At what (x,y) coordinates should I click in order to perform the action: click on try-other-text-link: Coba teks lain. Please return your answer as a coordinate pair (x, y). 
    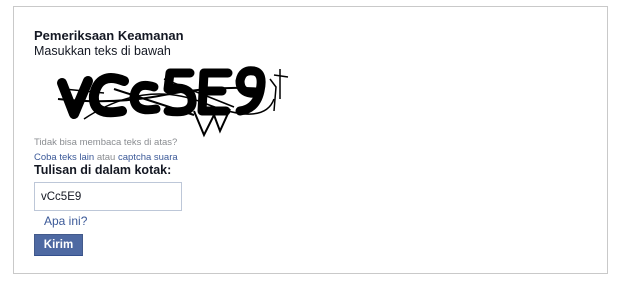
    Looking at the image, I should click on (64, 157).